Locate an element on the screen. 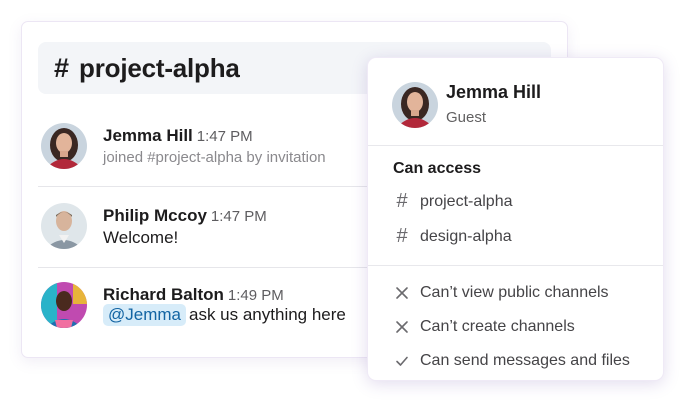 This screenshot has width=686, height=403. message-author: Philip Mccoy 1:47 PM is located at coordinates (185, 216).